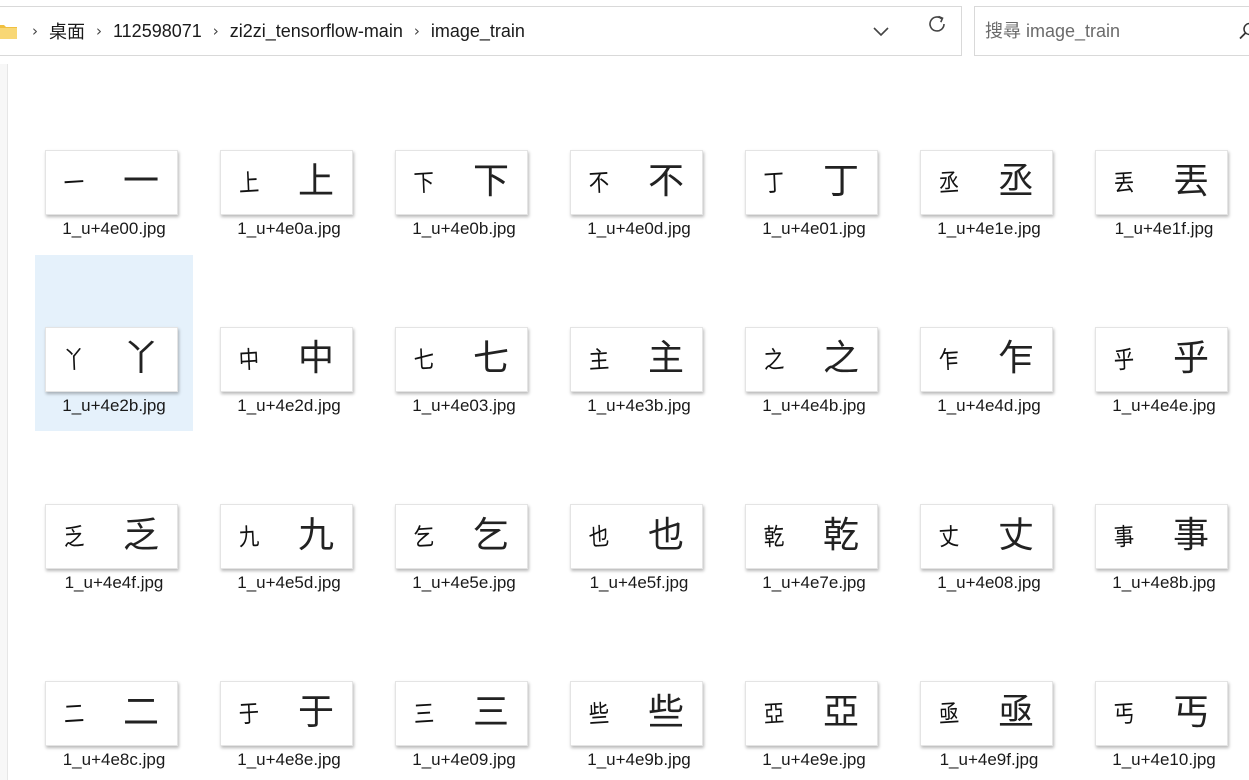 This screenshot has height=780, width=1249. I want to click on file-item: 丫丫 1_u+4e2b.jpg, so click(114, 343).